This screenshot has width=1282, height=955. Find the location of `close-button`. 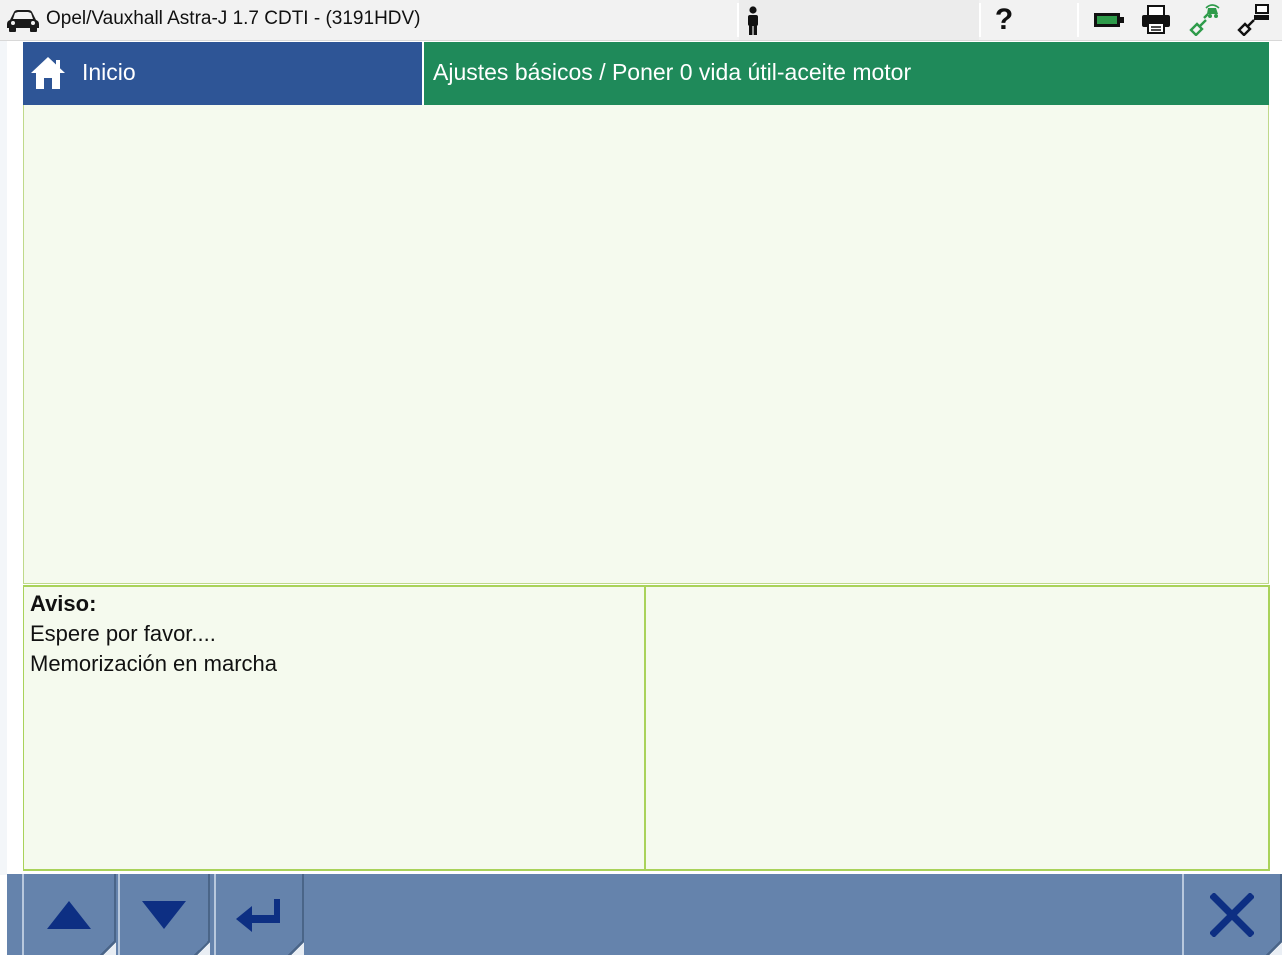

close-button is located at coordinates (1232, 914).